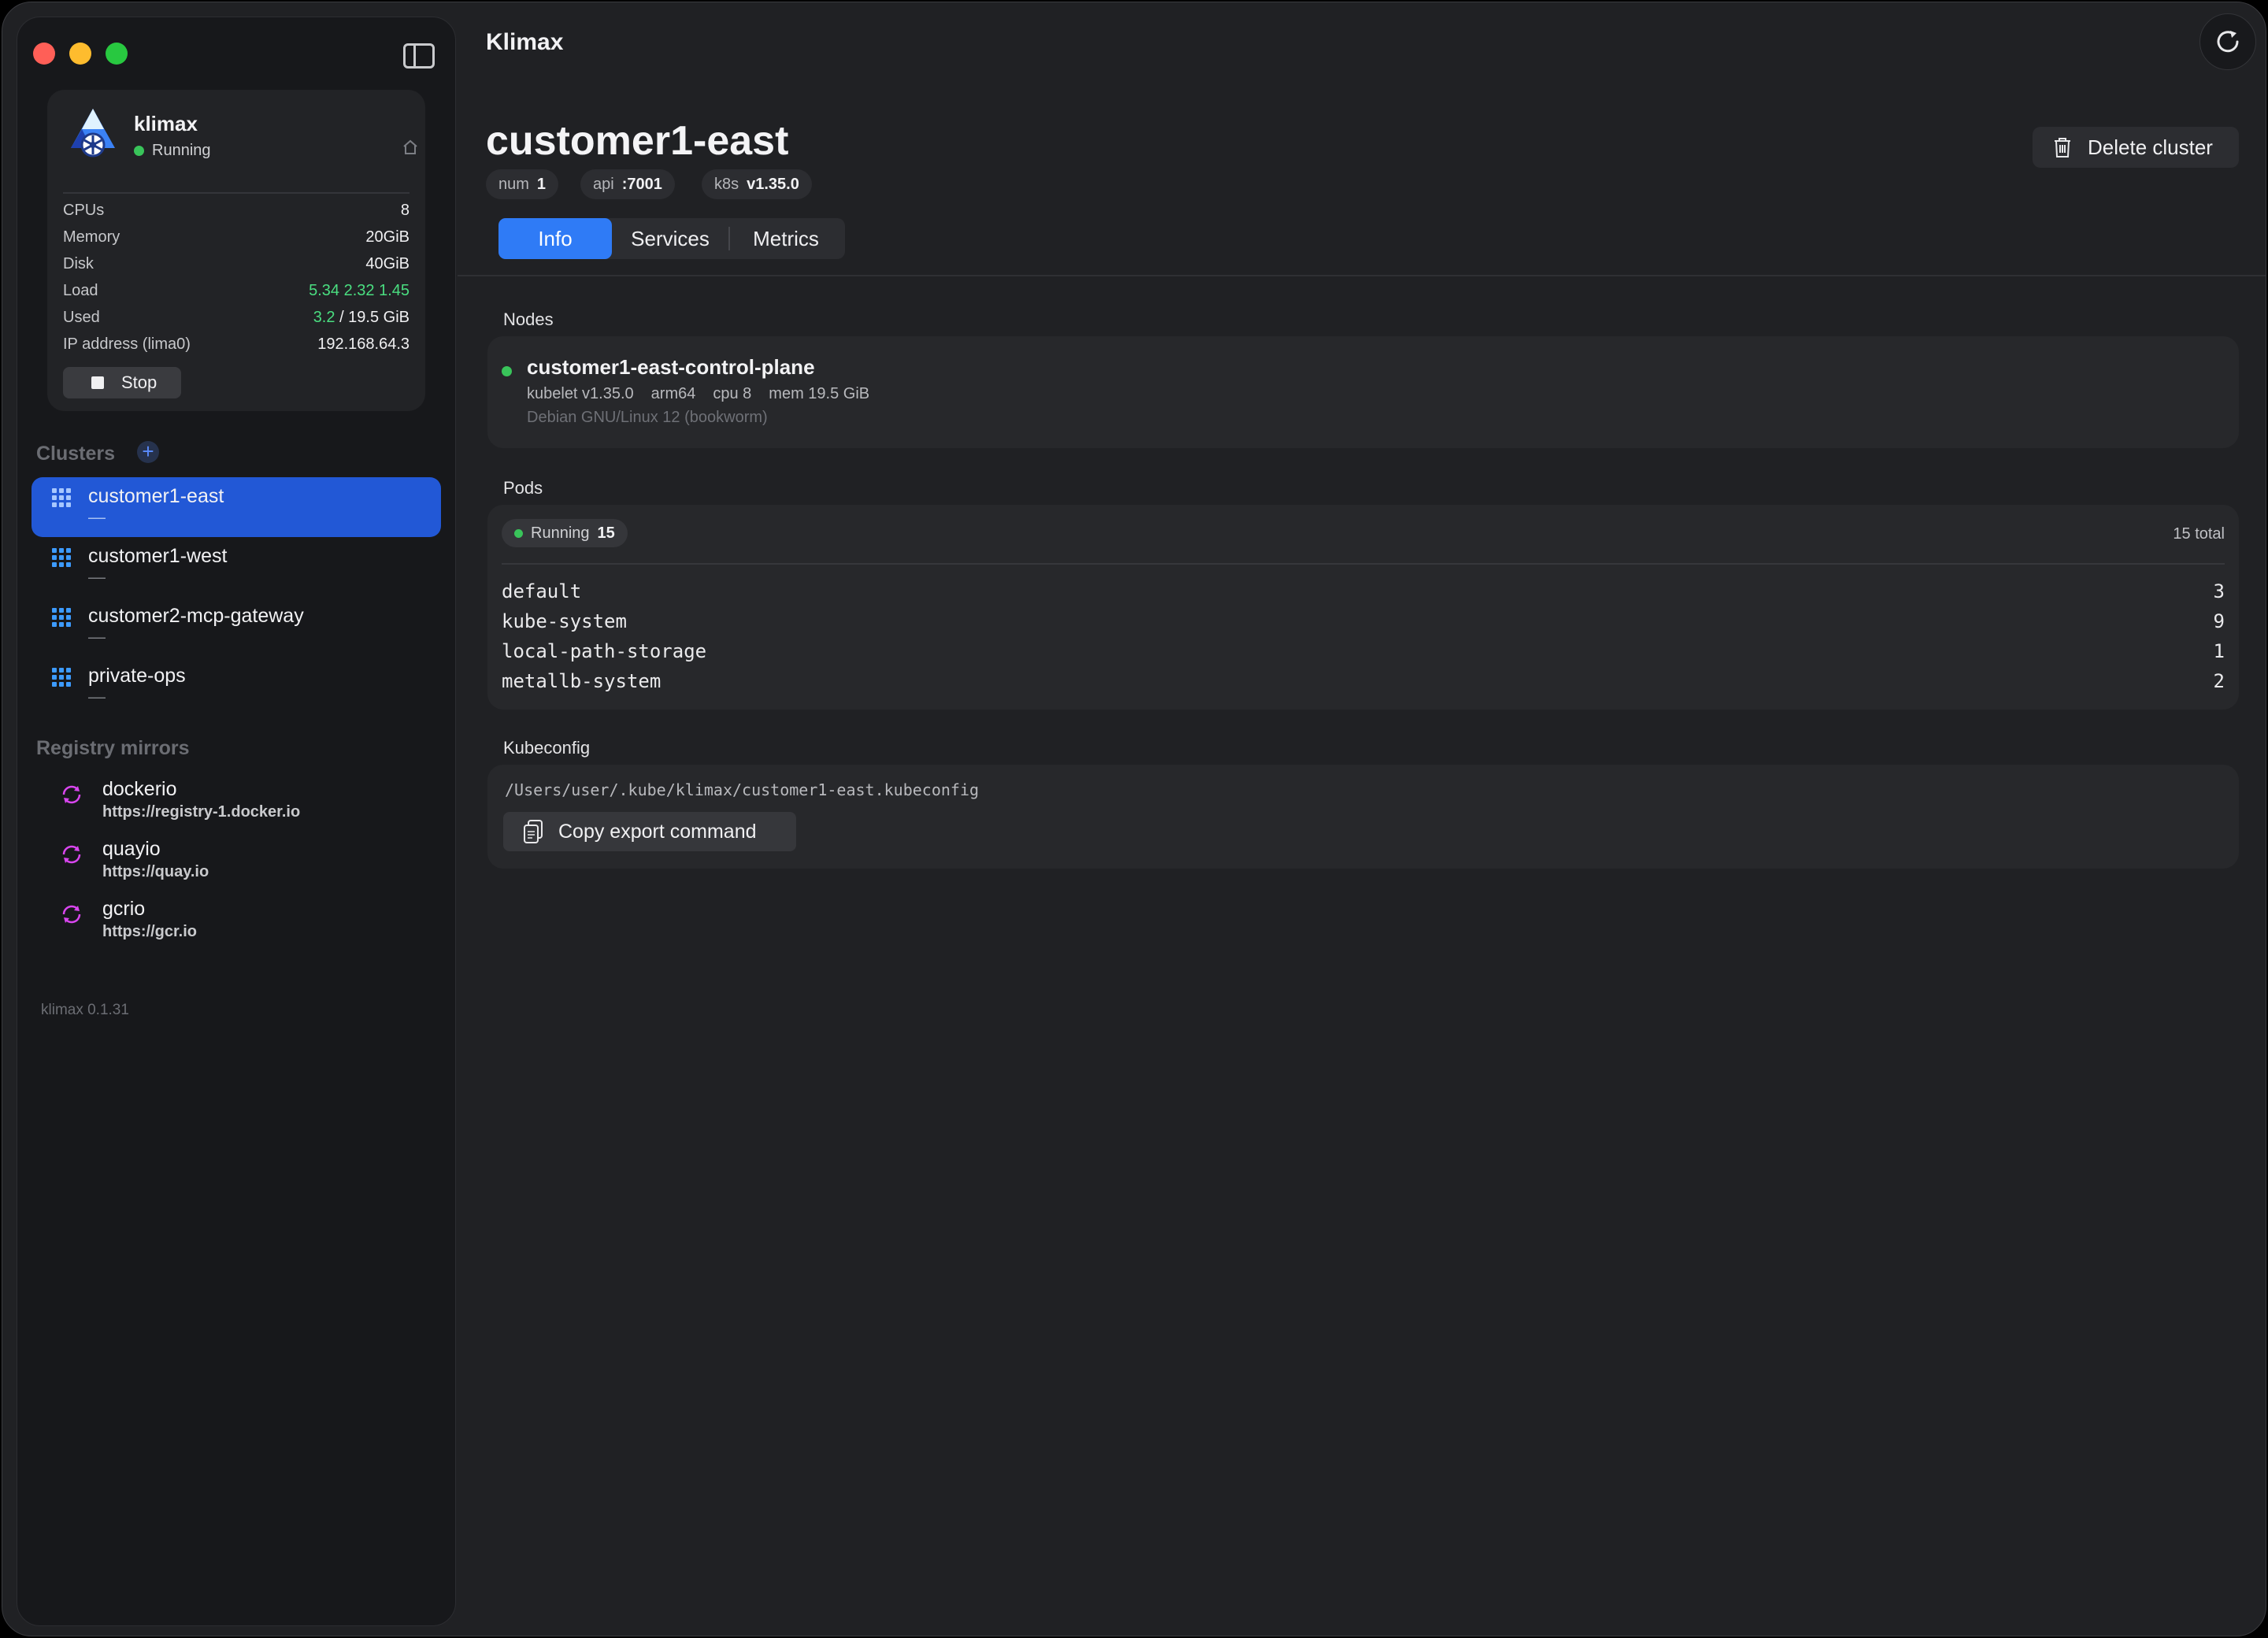 Image resolution: width=2268 pixels, height=1638 pixels. I want to click on stat-memory: Memory 20GiB, so click(236, 237).